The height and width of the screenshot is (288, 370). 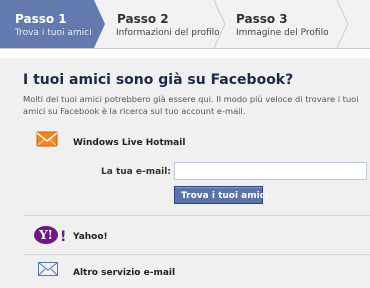 What do you see at coordinates (129, 143) in the screenshot?
I see `hotmail-service-label: Windows Live Hotmail` at bounding box center [129, 143].